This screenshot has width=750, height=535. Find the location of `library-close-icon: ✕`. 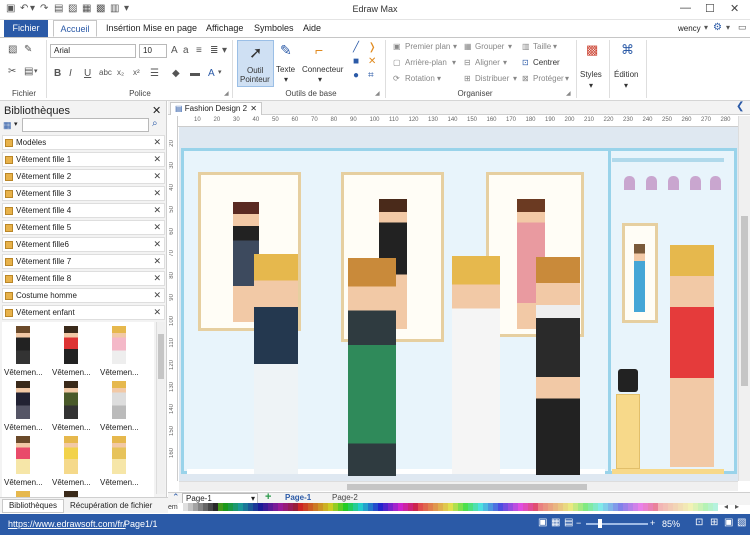

library-close-icon: ✕ is located at coordinates (156, 110).